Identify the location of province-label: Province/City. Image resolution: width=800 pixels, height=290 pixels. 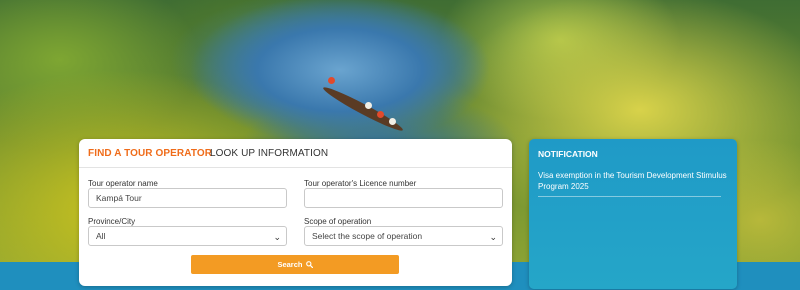
(112, 221).